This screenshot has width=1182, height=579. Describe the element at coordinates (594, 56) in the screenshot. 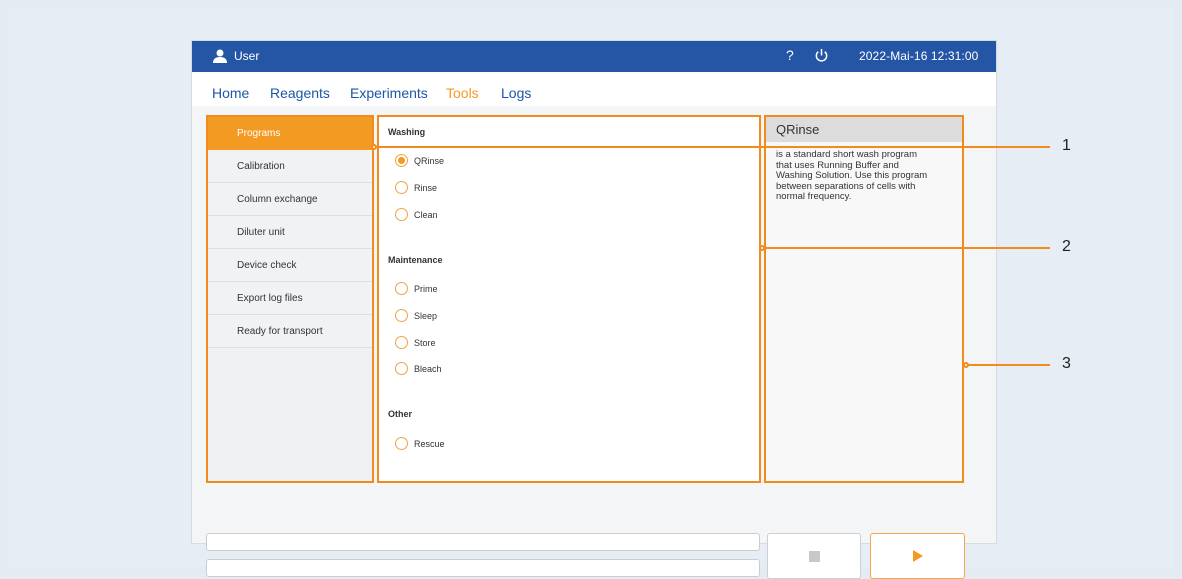

I see `top-bar: User ? 2022-Mai-16 12:31:00` at that location.